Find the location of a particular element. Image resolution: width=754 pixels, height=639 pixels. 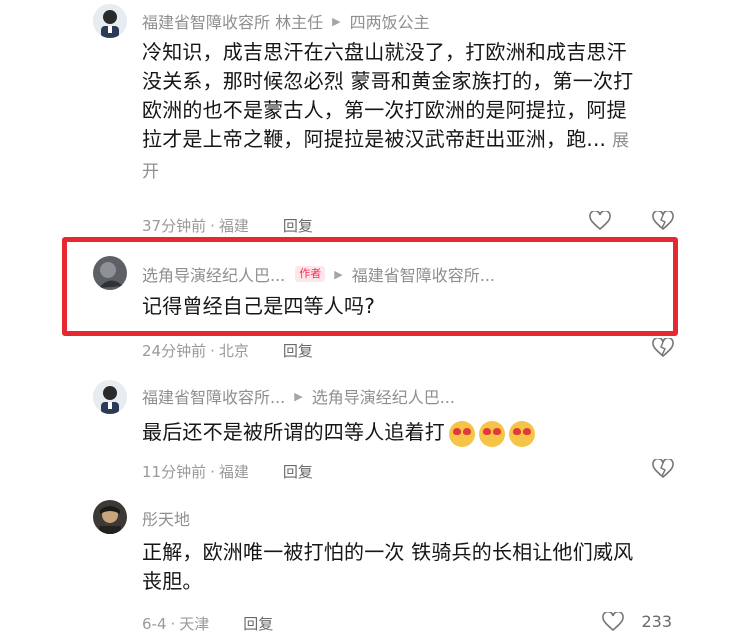

comment-location: 北京 is located at coordinates (233, 351).